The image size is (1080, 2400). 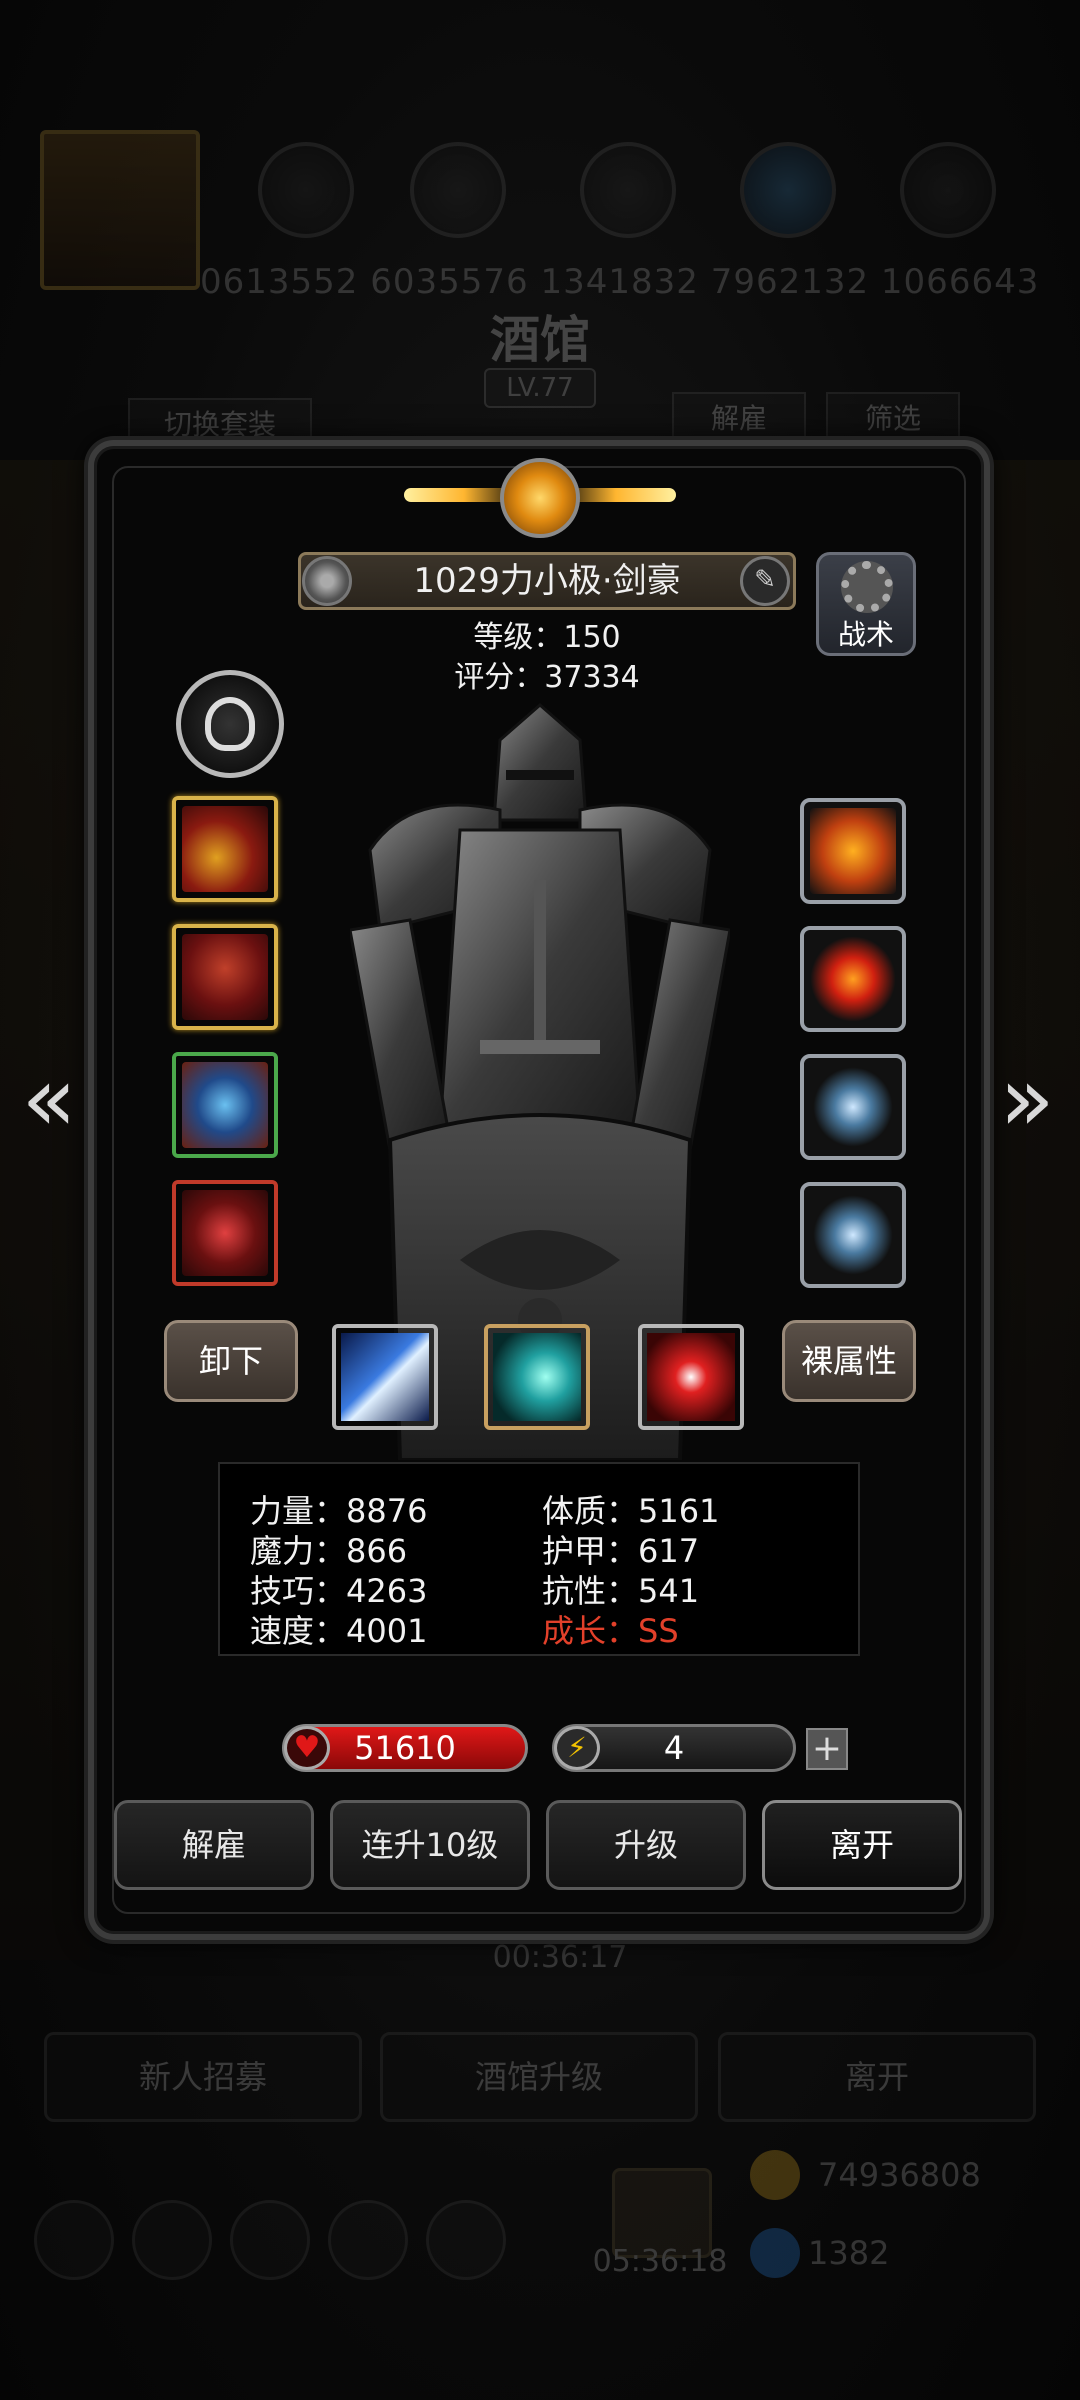 I want to click on panel-emblem-icon, so click(x=540, y=494).